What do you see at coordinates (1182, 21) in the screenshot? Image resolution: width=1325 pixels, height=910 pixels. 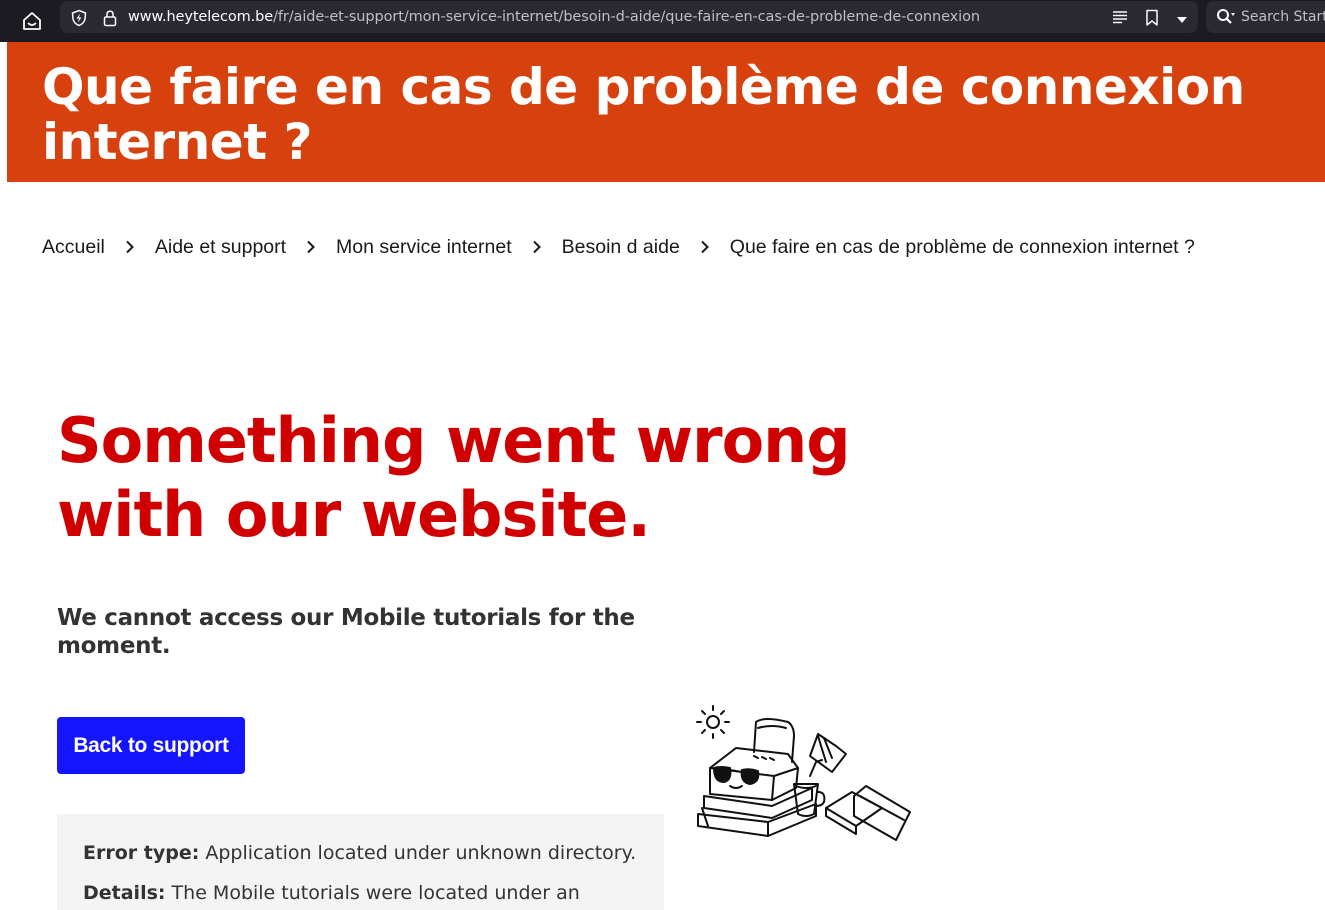 I see `chevron-down-icon` at bounding box center [1182, 21].